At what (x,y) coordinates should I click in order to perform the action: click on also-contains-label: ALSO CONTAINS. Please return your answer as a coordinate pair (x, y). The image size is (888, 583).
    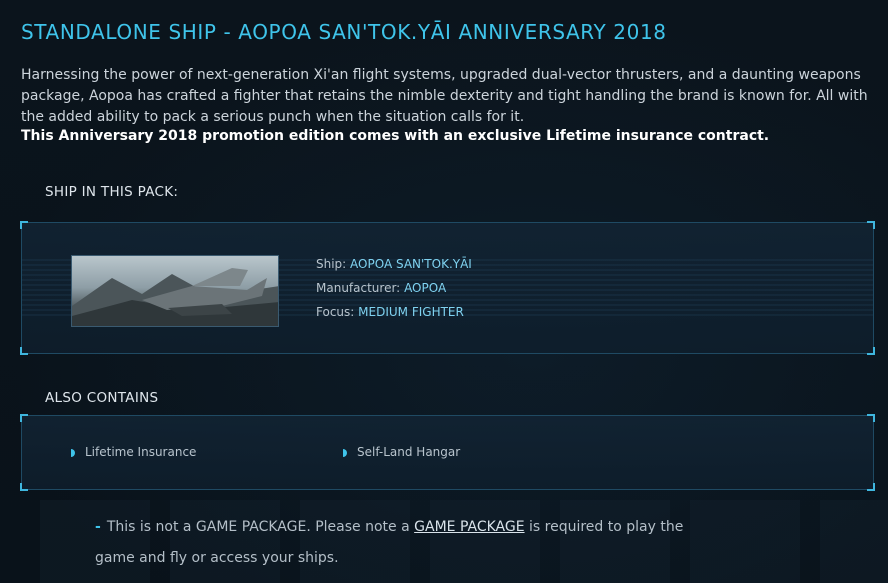
    Looking at the image, I should click on (102, 398).